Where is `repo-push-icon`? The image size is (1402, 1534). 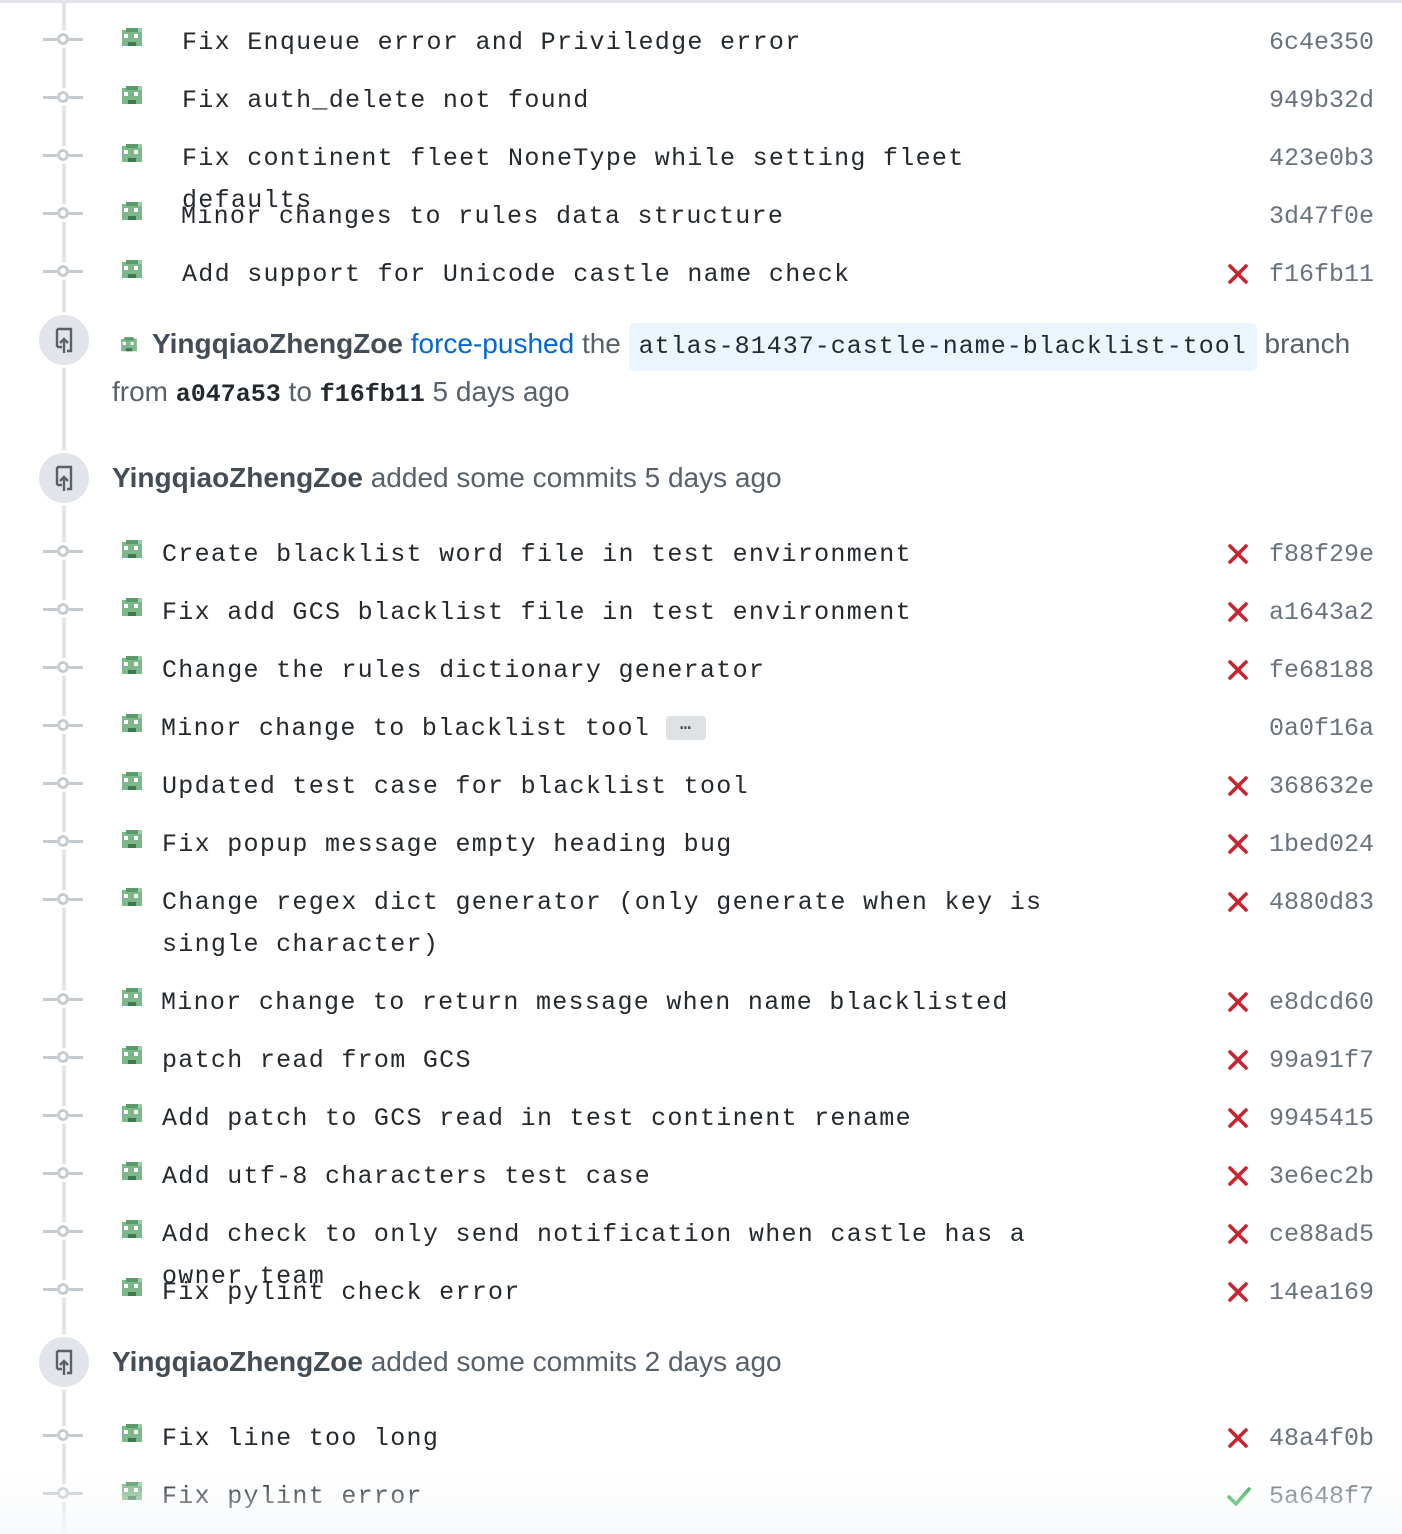 repo-push-icon is located at coordinates (64, 340).